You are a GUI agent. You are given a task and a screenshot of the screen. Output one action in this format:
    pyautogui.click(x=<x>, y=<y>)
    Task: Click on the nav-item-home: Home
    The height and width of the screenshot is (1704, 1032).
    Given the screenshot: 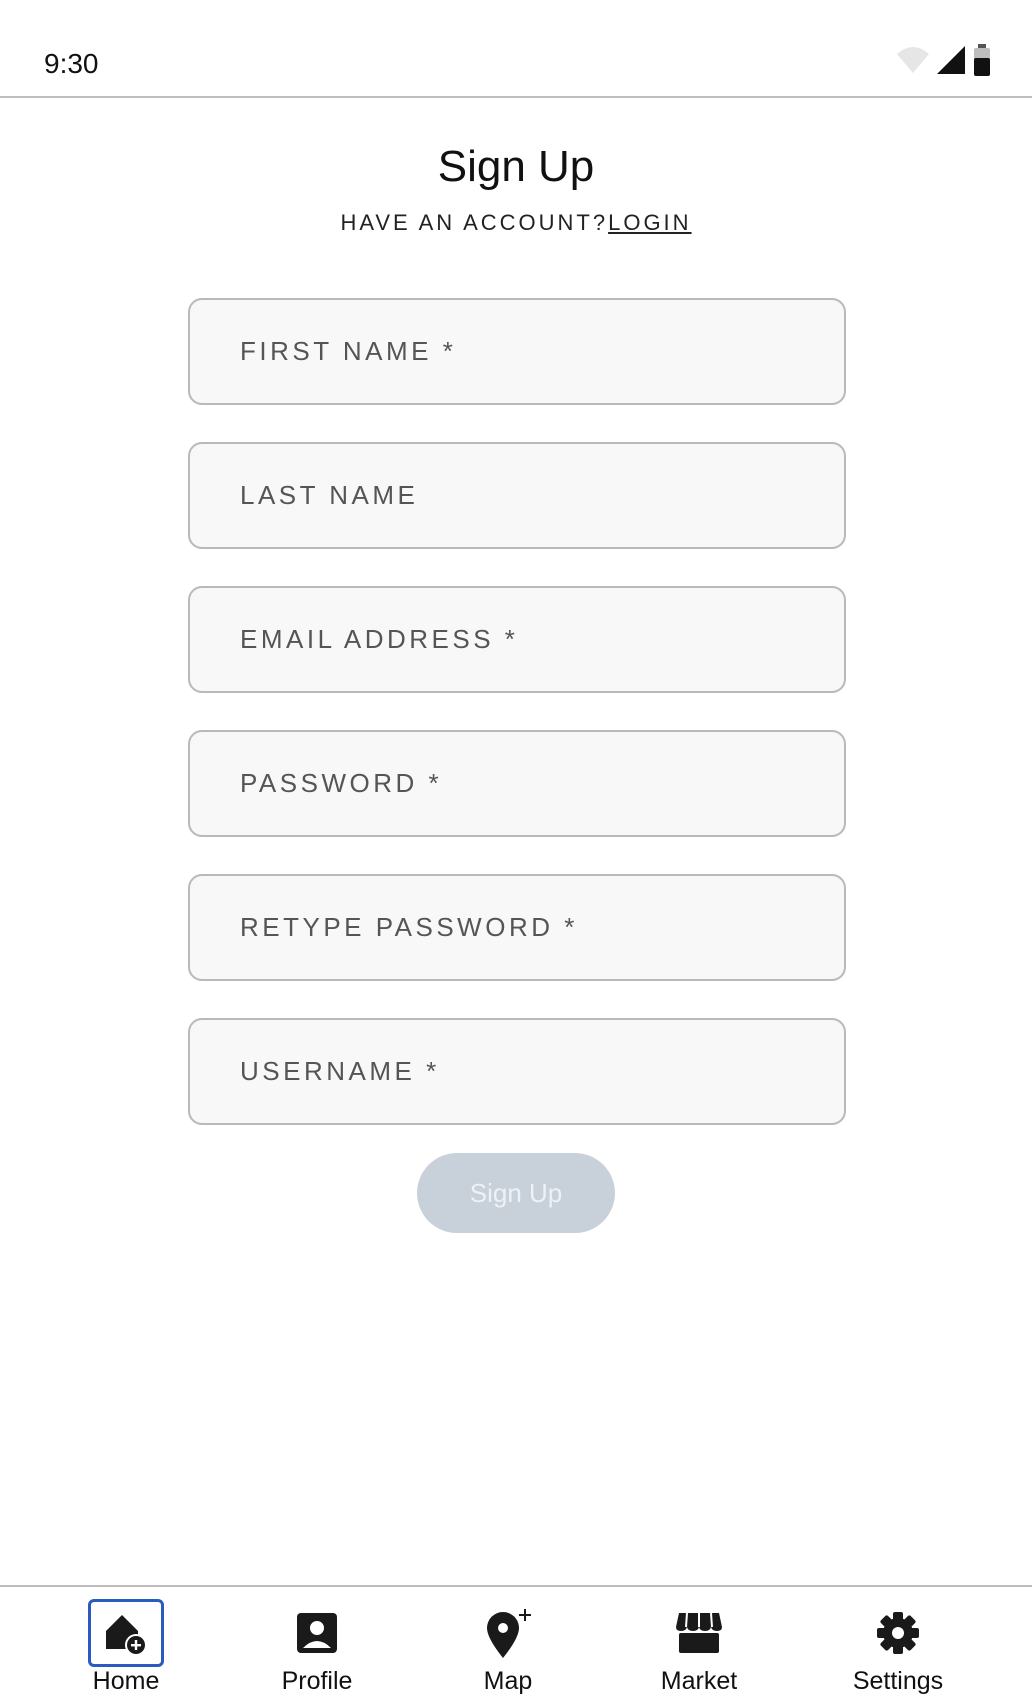 What is the action you would take?
    pyautogui.click(x=126, y=1645)
    